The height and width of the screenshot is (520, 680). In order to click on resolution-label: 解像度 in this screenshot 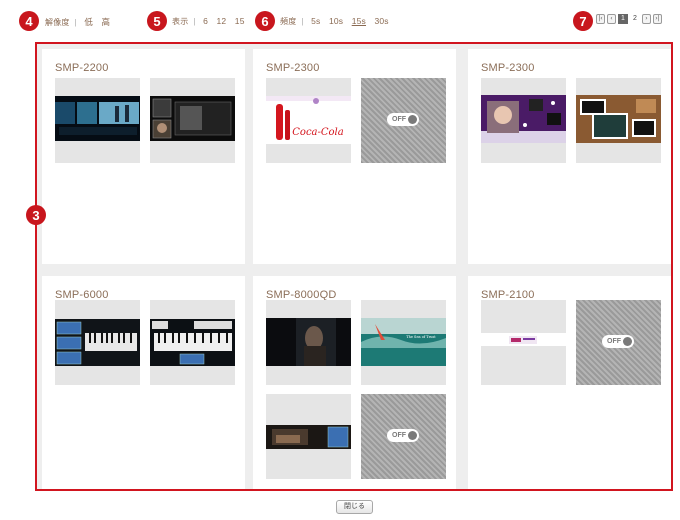, I will do `click(57, 22)`.